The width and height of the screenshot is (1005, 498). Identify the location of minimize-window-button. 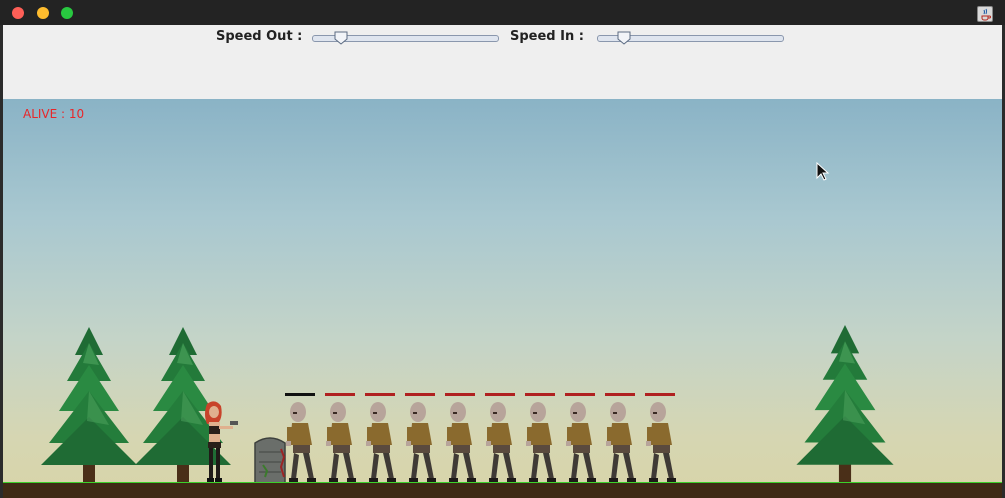
(43, 13).